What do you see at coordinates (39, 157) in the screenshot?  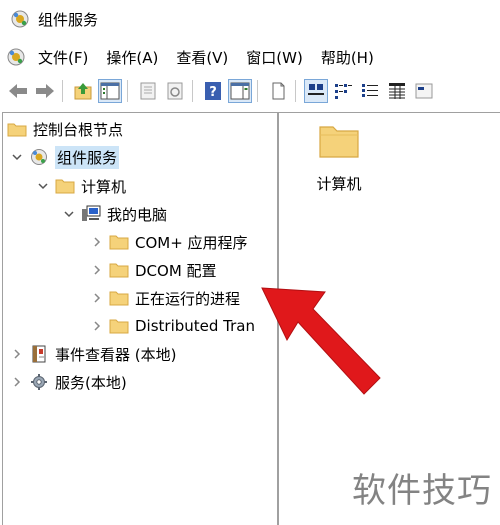 I see `component-services-icon` at bounding box center [39, 157].